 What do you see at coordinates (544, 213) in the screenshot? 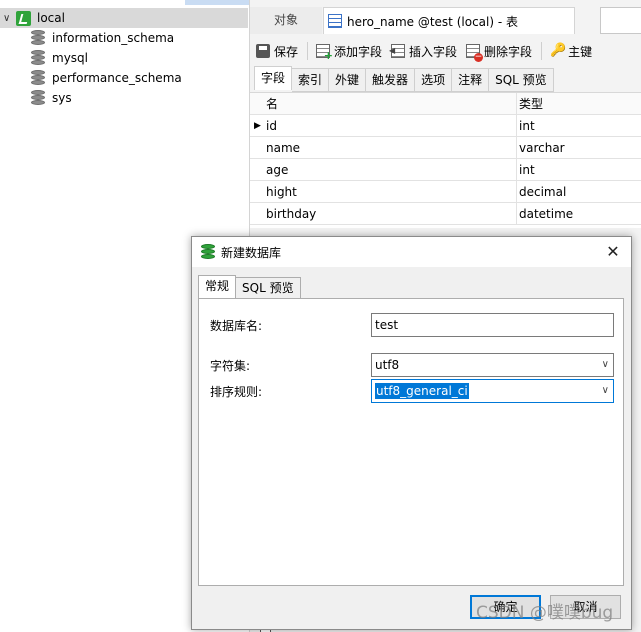
I see `field-type-cell: datetime` at bounding box center [544, 213].